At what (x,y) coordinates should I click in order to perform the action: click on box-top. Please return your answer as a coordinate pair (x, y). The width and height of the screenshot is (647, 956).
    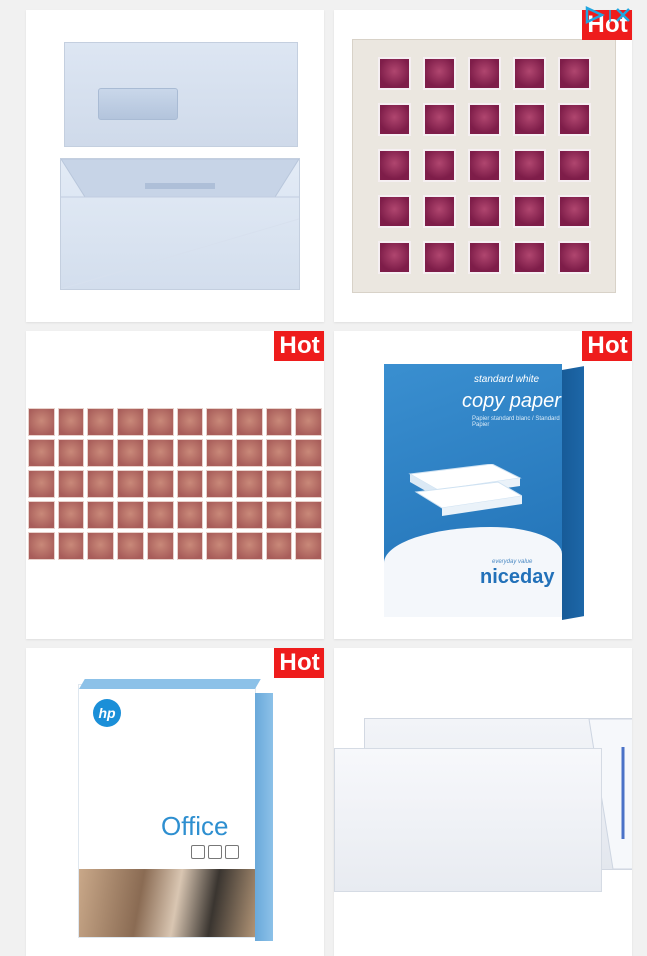
    Looking at the image, I should click on (170, 684).